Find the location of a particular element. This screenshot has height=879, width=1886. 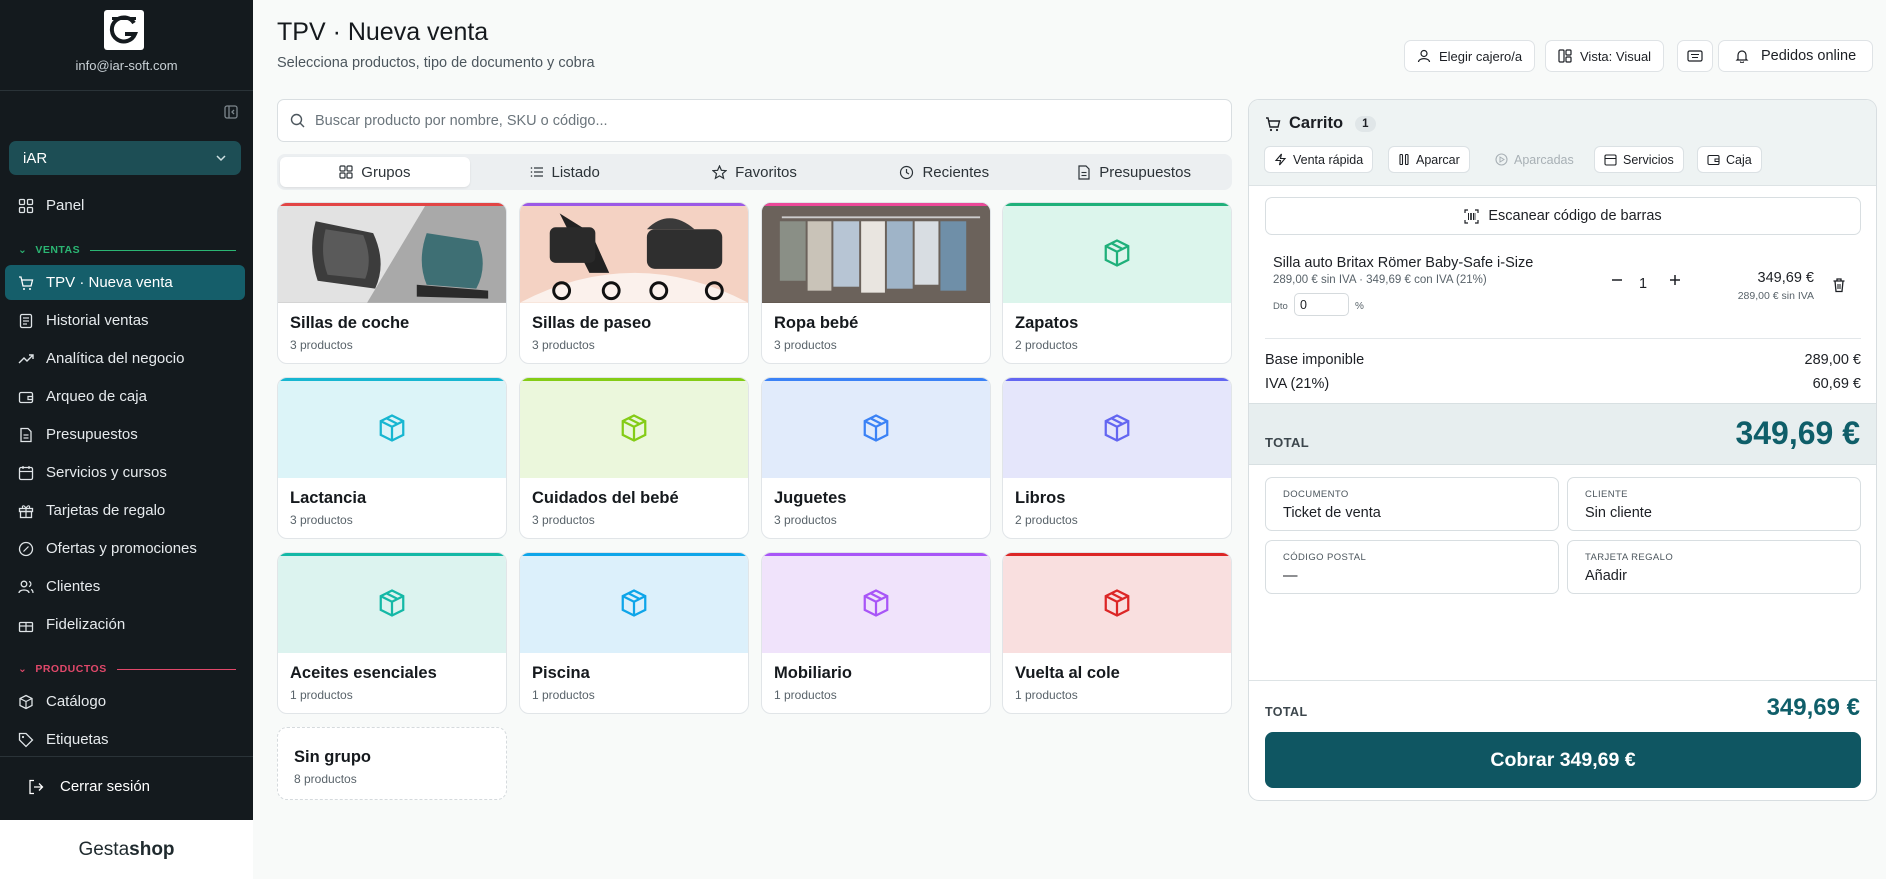

page-title: TPV · Nueva venta is located at coordinates (383, 32).